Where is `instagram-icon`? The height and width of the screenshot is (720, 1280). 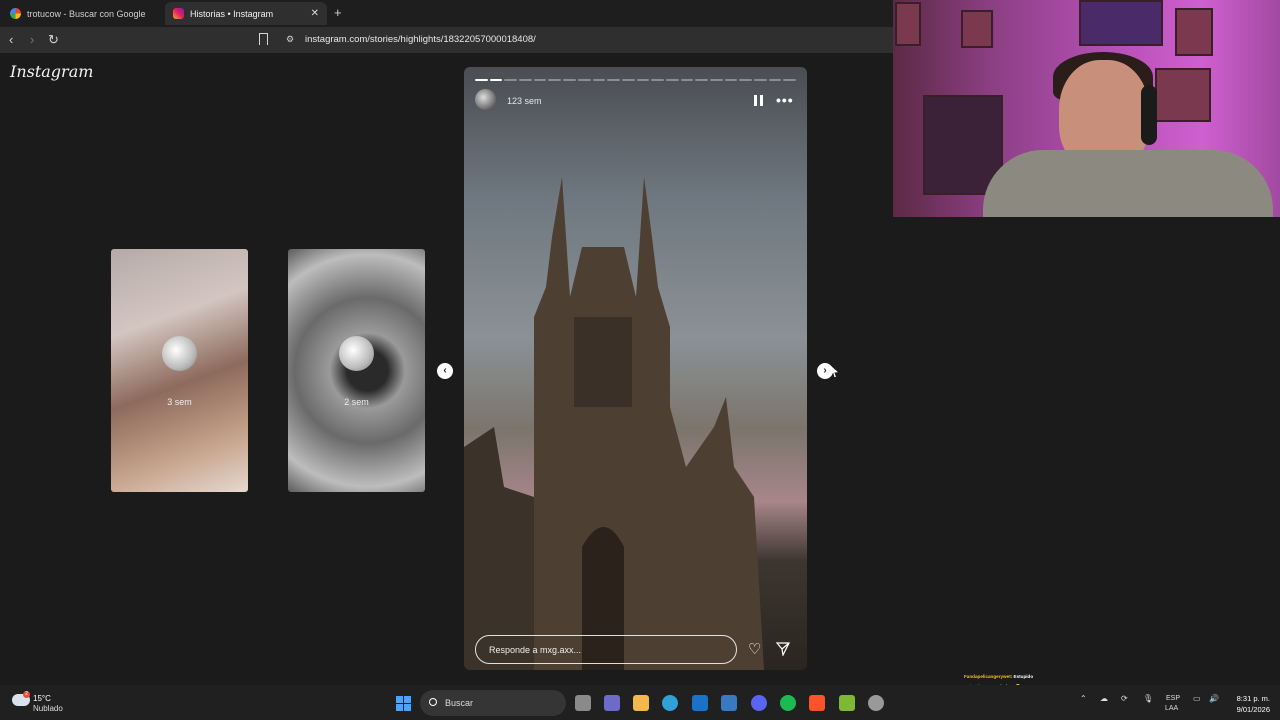 instagram-icon is located at coordinates (178, 13).